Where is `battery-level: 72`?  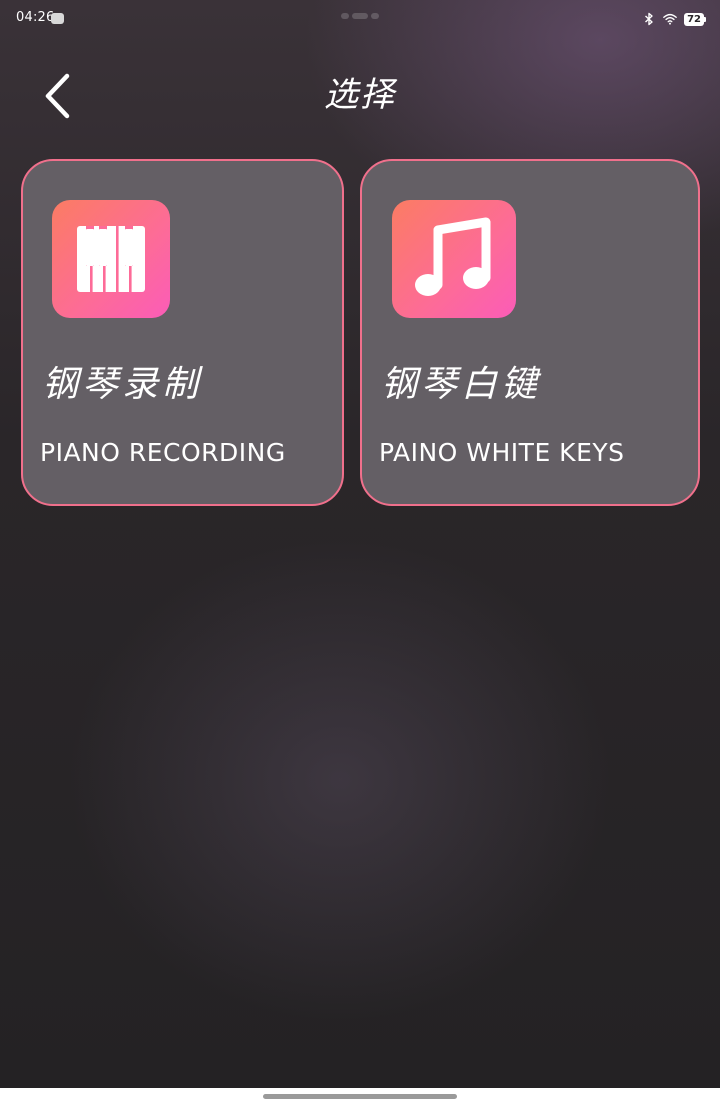 battery-level: 72 is located at coordinates (694, 19).